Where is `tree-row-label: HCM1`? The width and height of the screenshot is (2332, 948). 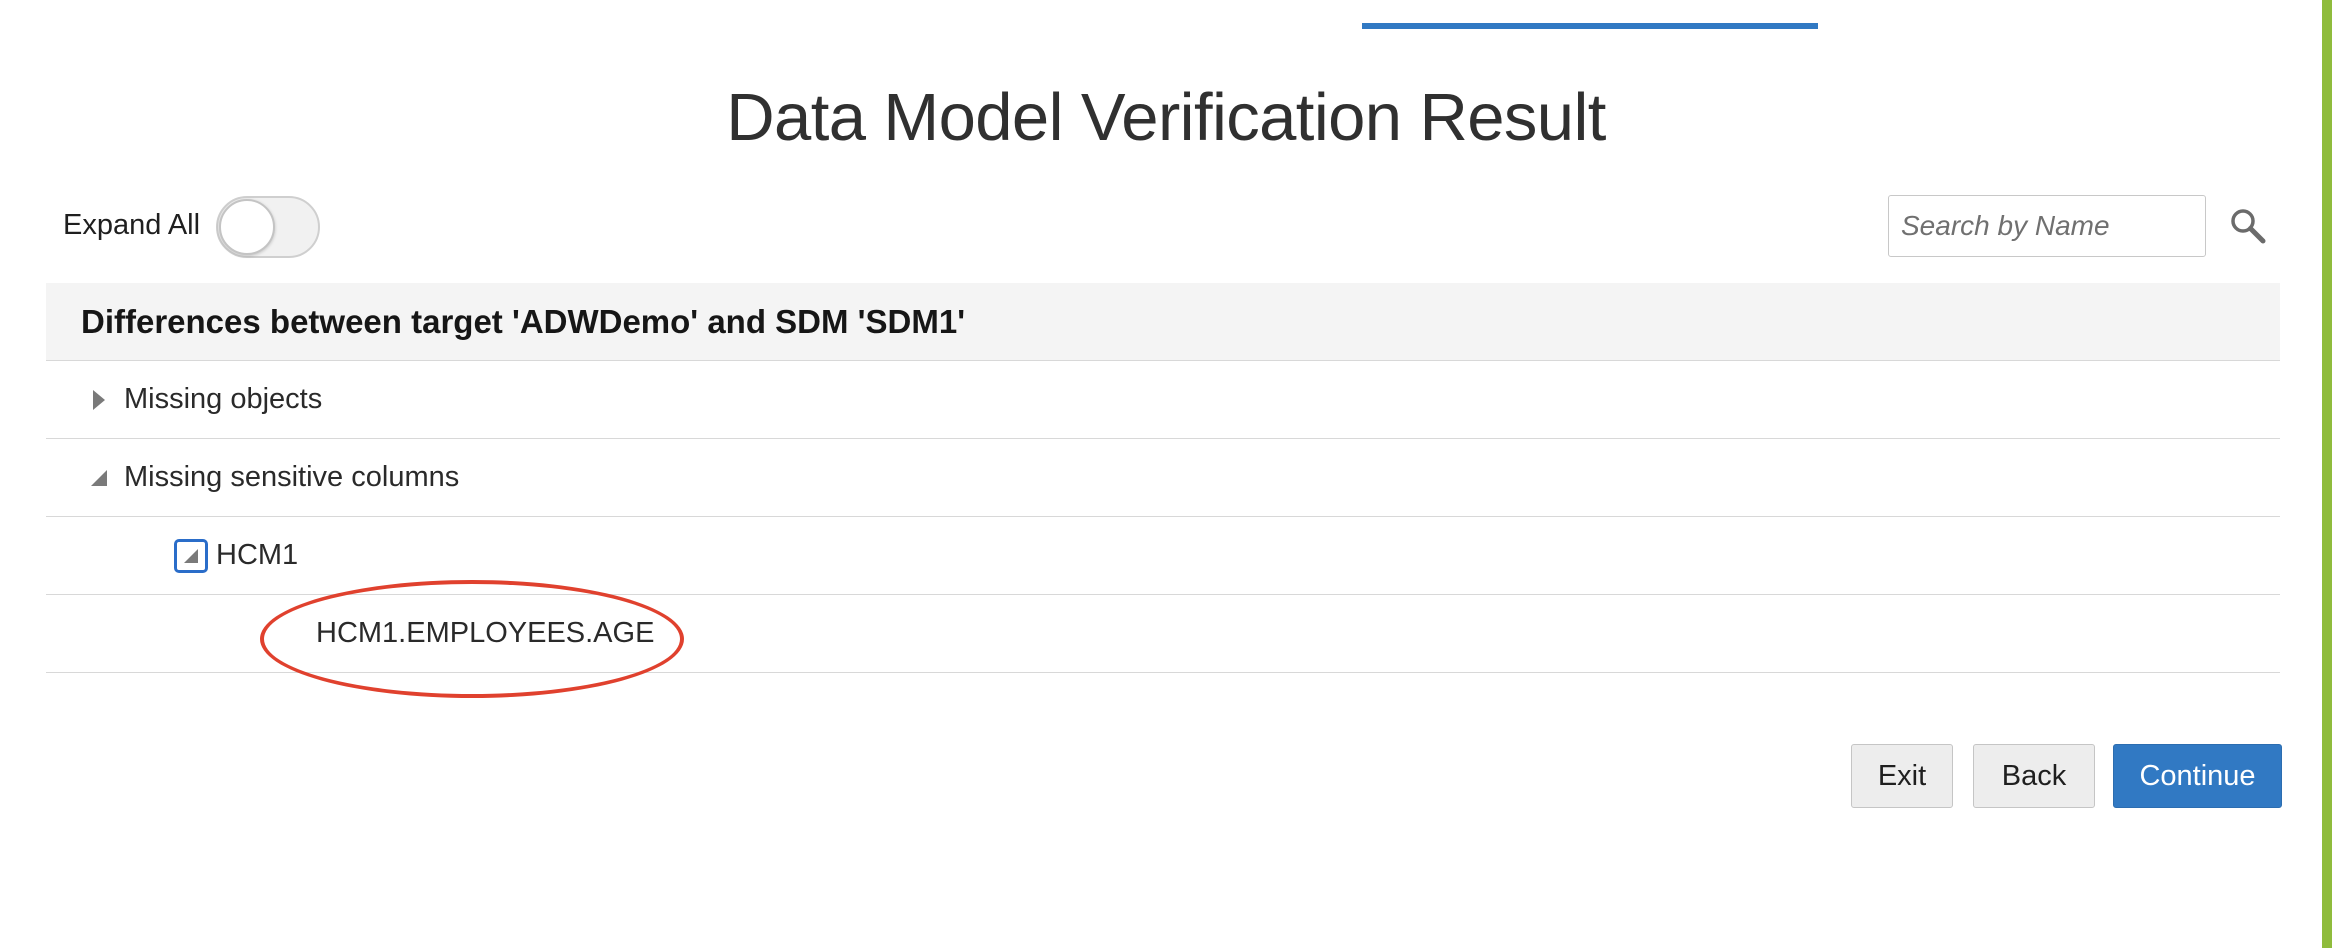
tree-row-label: HCM1 is located at coordinates (257, 555).